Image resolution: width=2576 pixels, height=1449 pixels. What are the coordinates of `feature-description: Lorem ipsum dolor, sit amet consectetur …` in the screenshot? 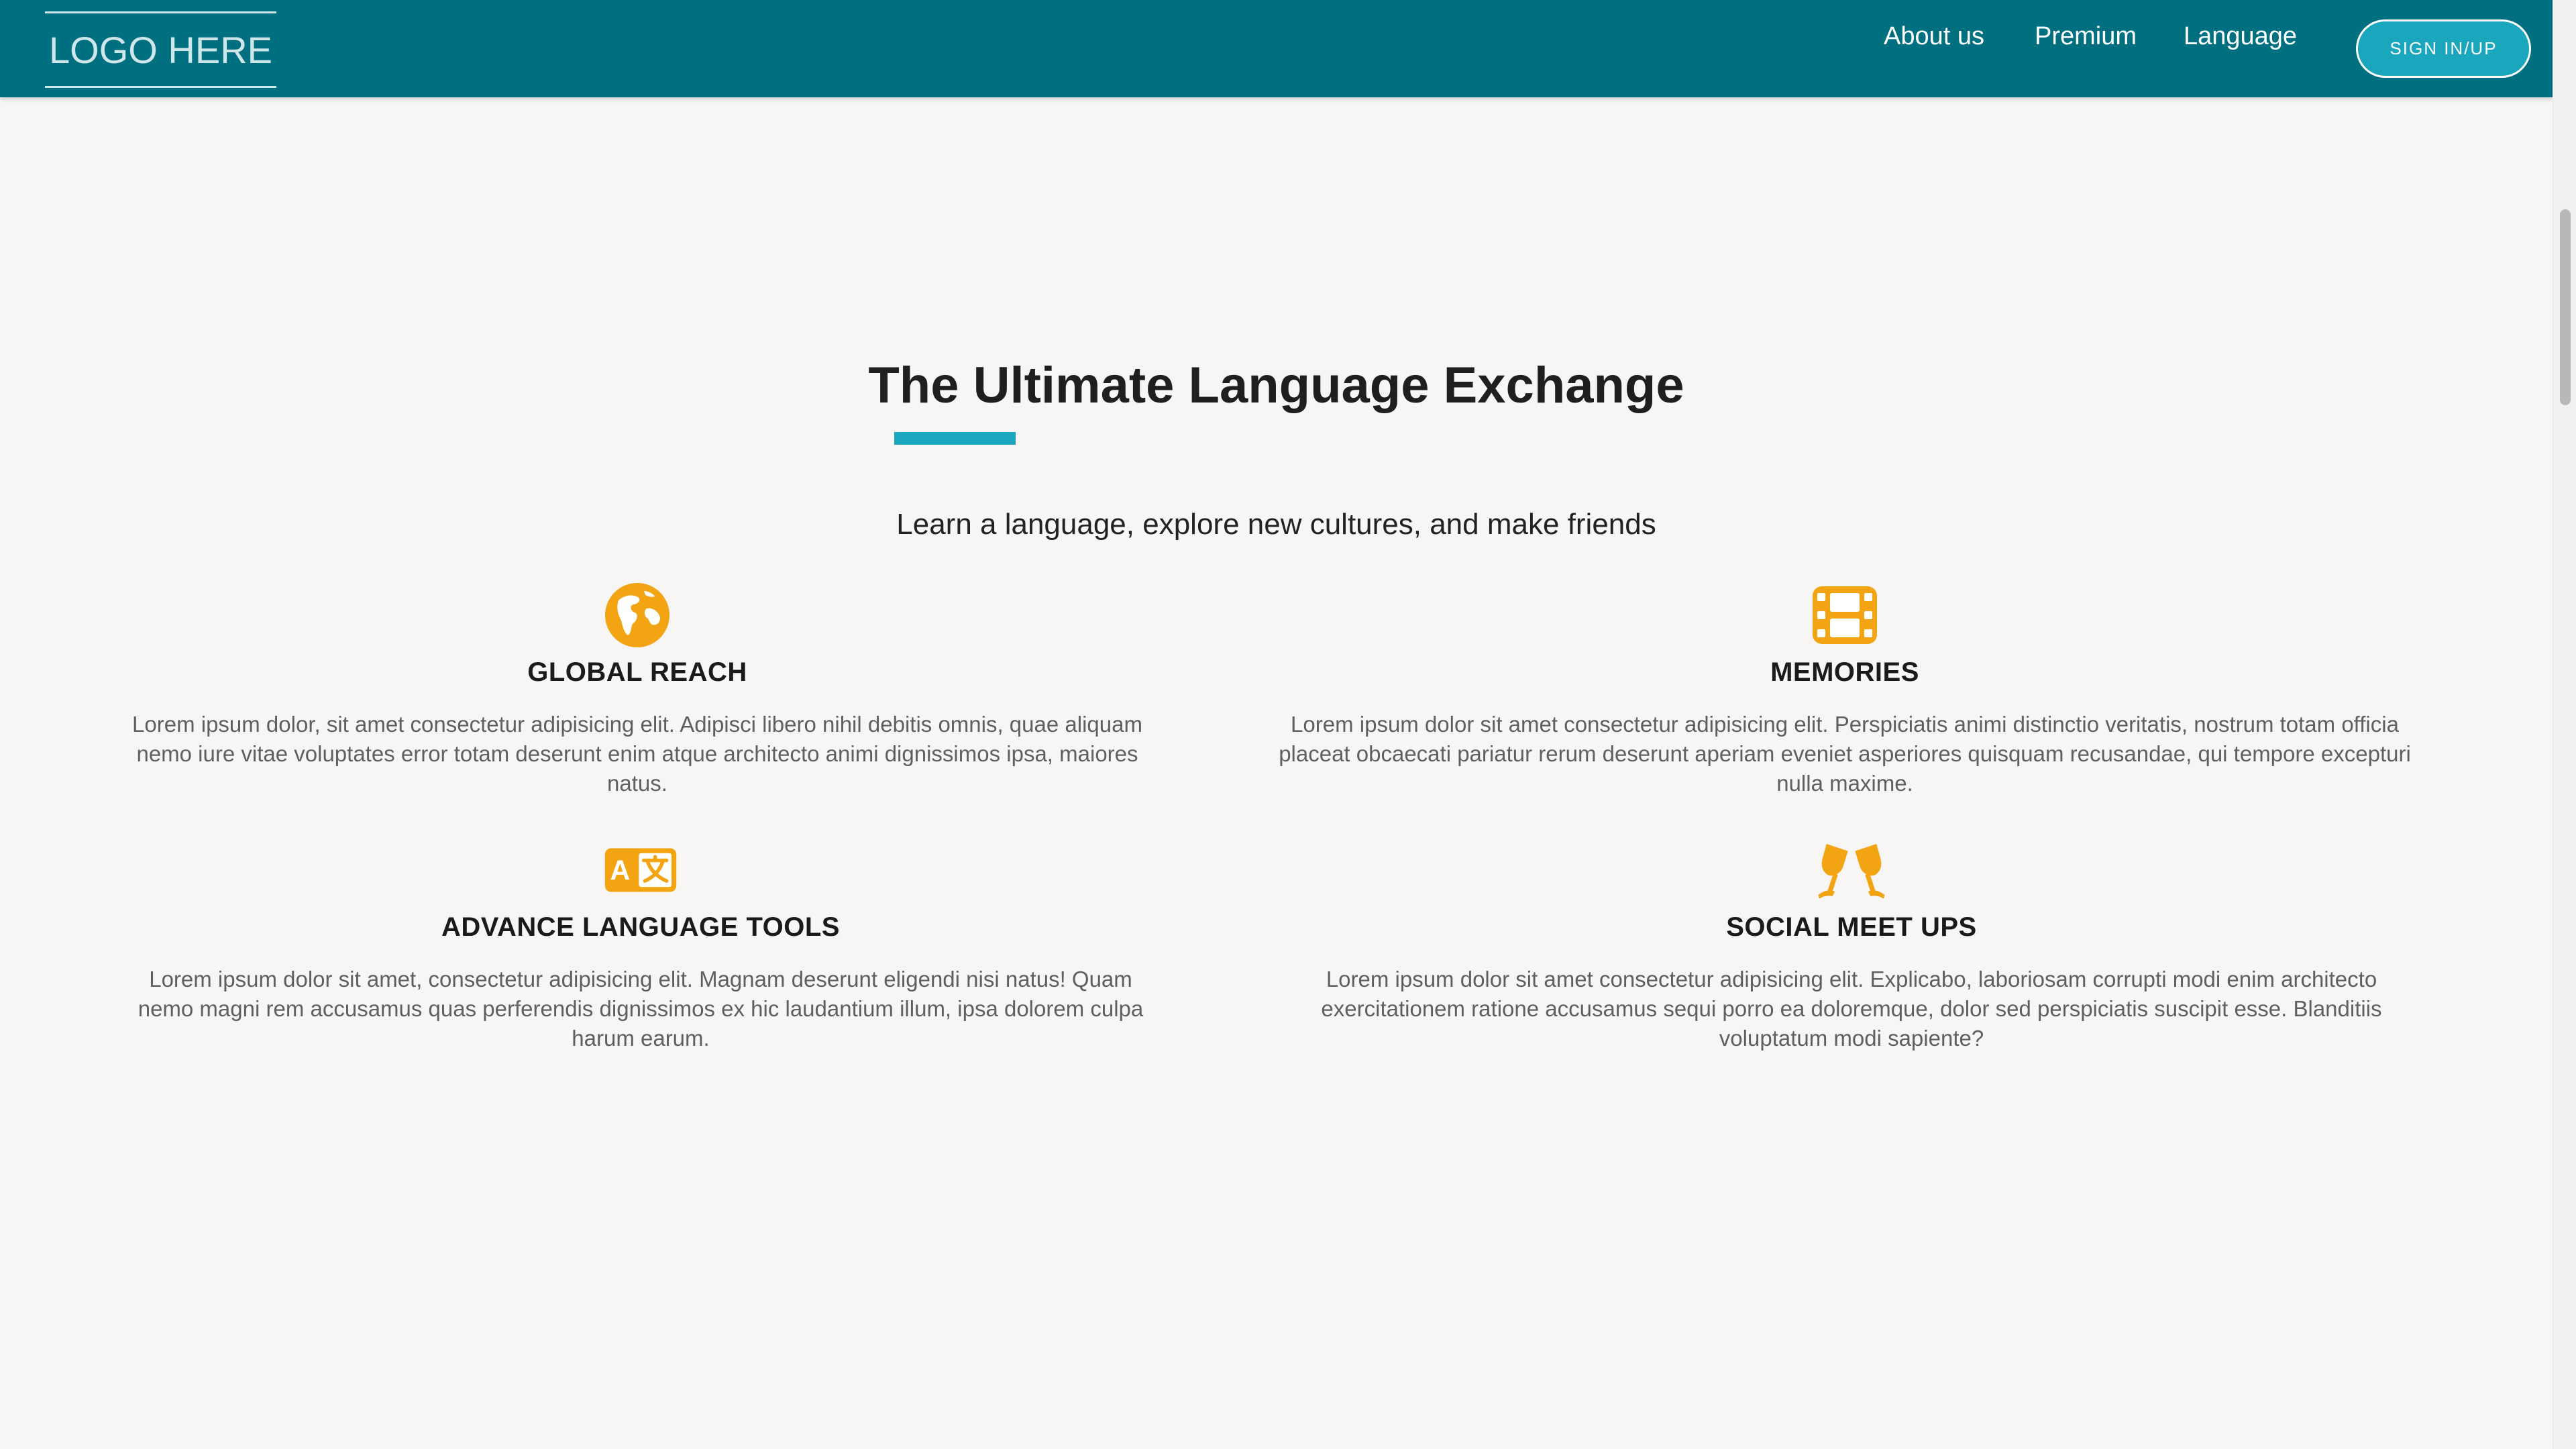 It's located at (637, 754).